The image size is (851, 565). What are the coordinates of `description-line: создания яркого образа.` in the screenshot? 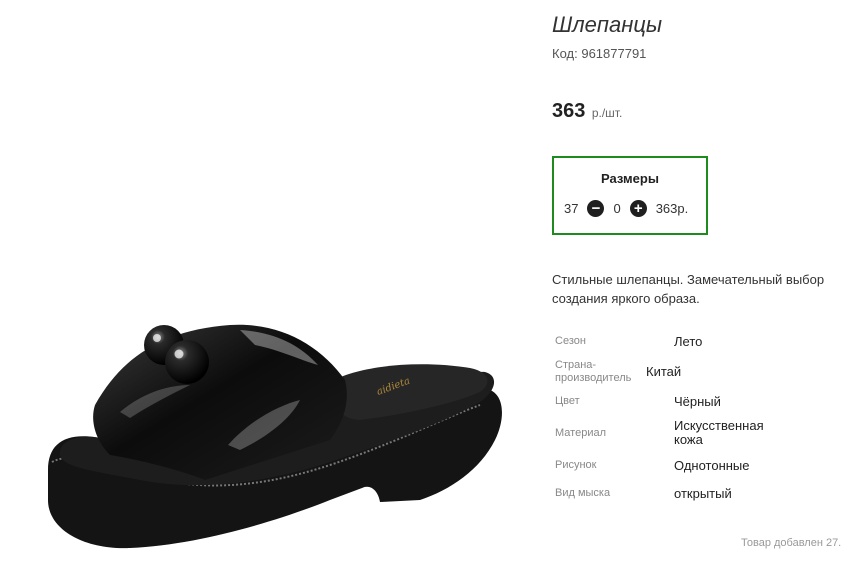 It's located at (626, 298).